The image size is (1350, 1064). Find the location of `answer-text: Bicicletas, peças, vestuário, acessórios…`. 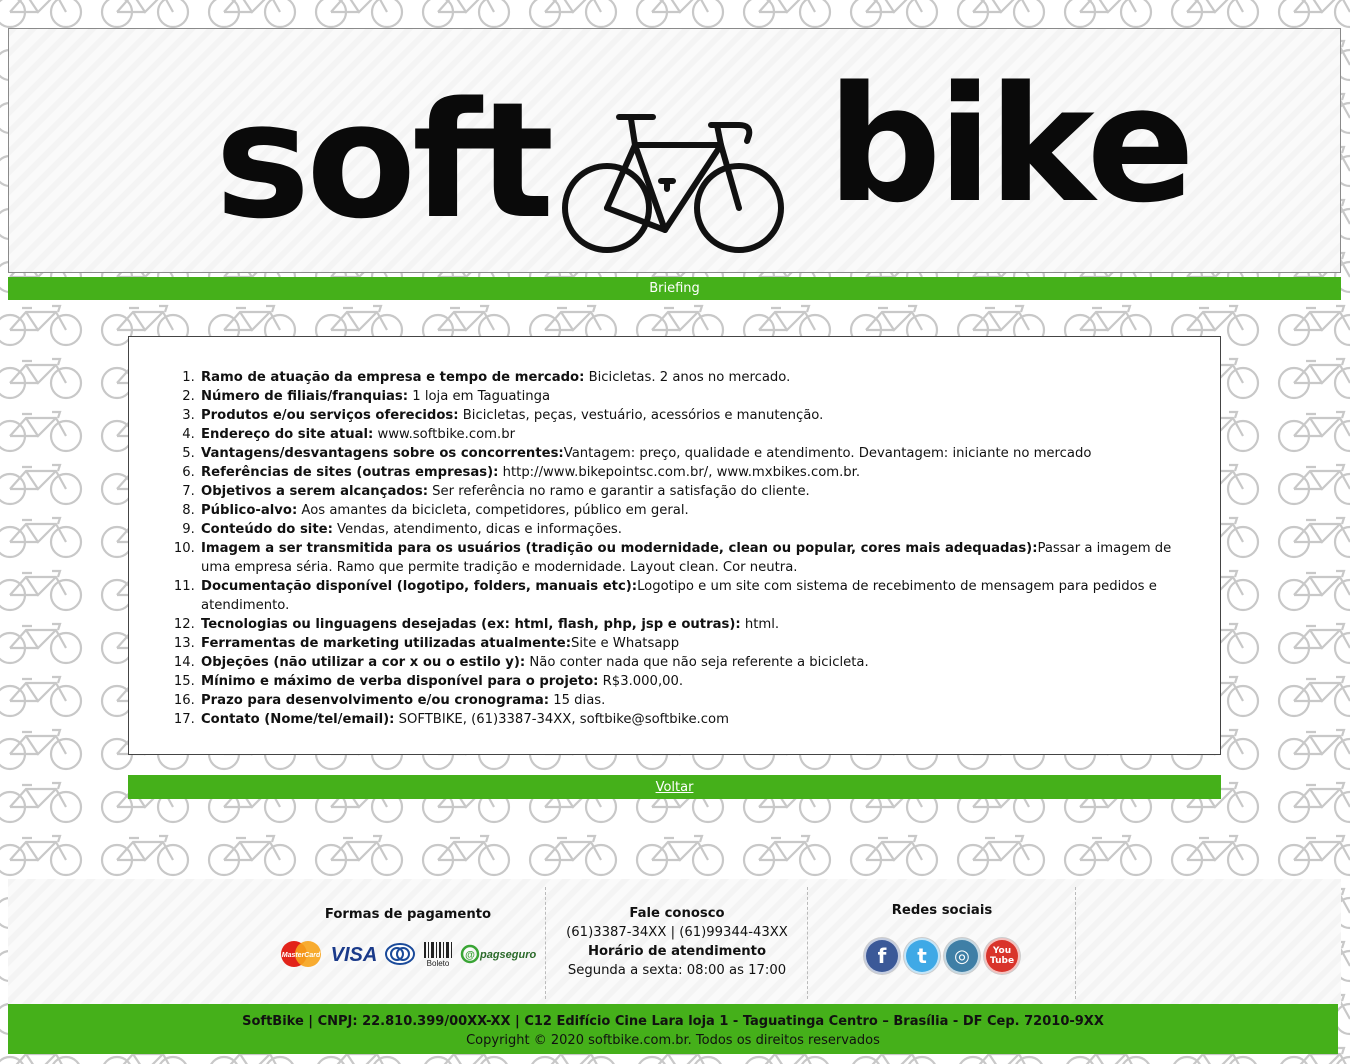

answer-text: Bicicletas, peças, vestuário, acessórios… is located at coordinates (641, 415).